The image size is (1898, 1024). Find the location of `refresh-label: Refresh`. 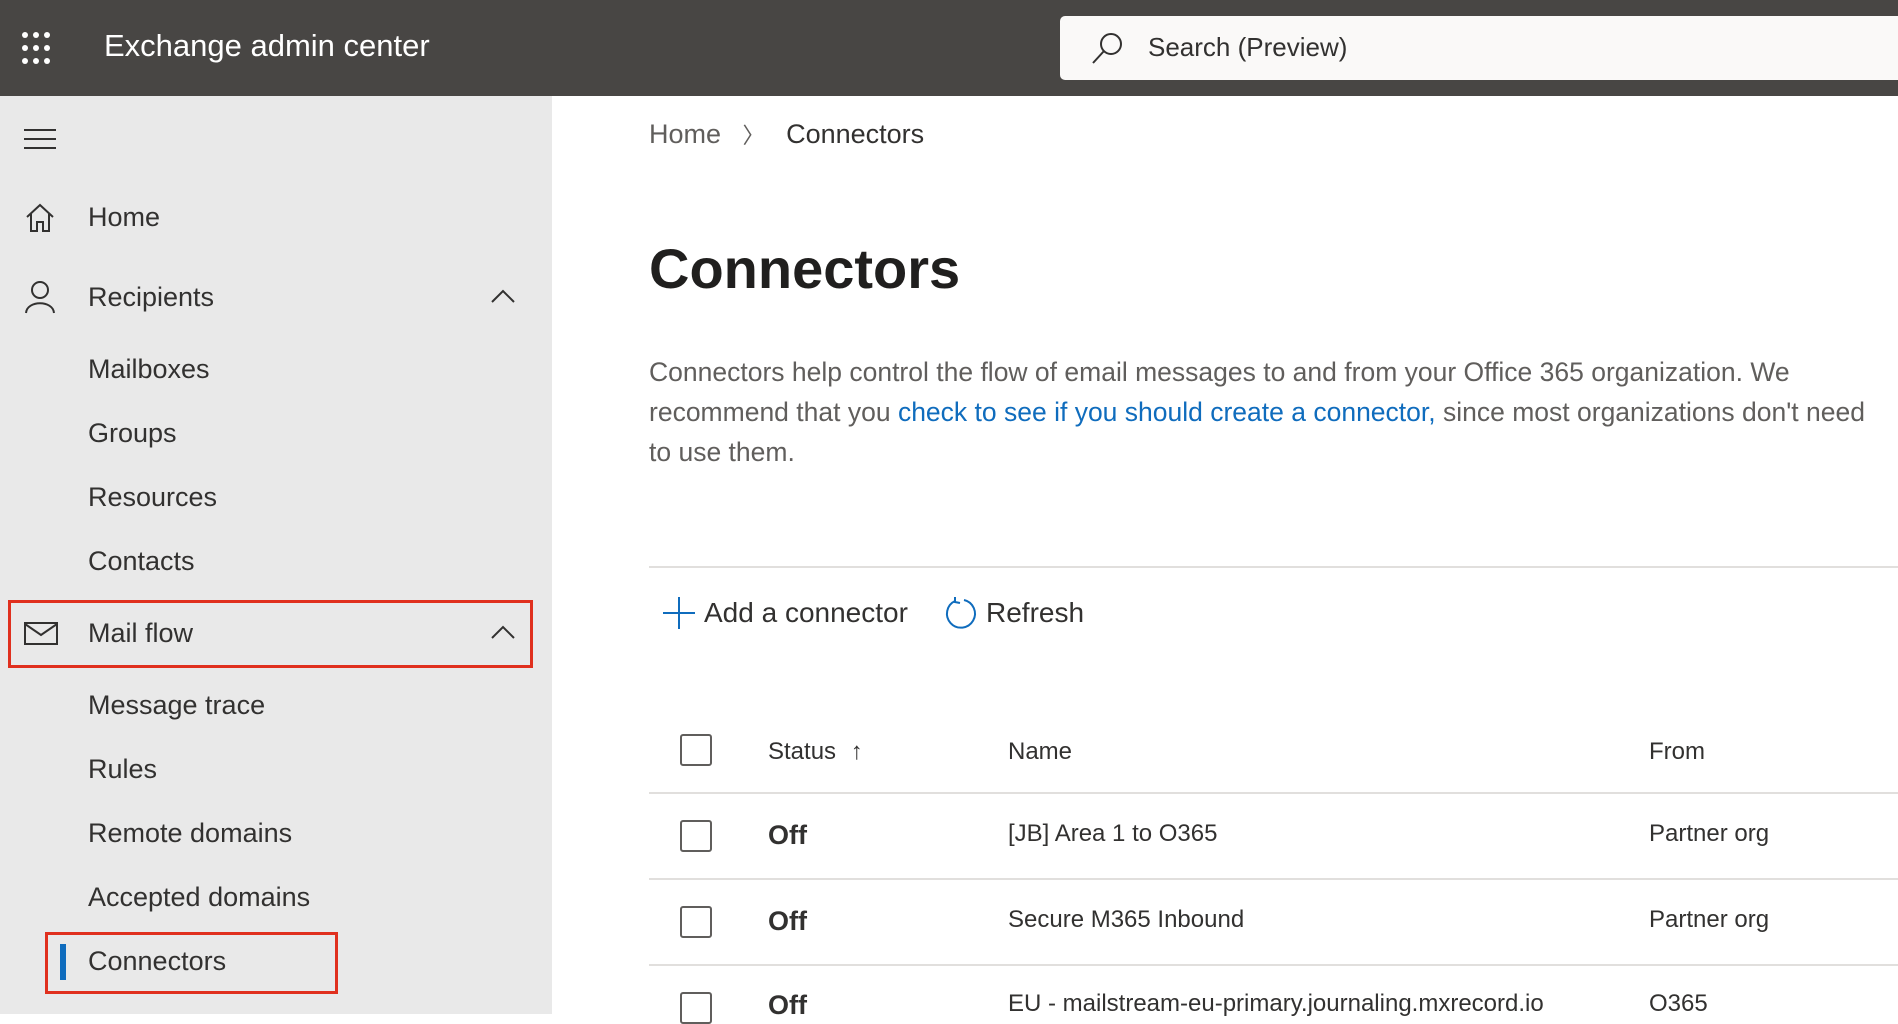

refresh-label: Refresh is located at coordinates (1035, 612).